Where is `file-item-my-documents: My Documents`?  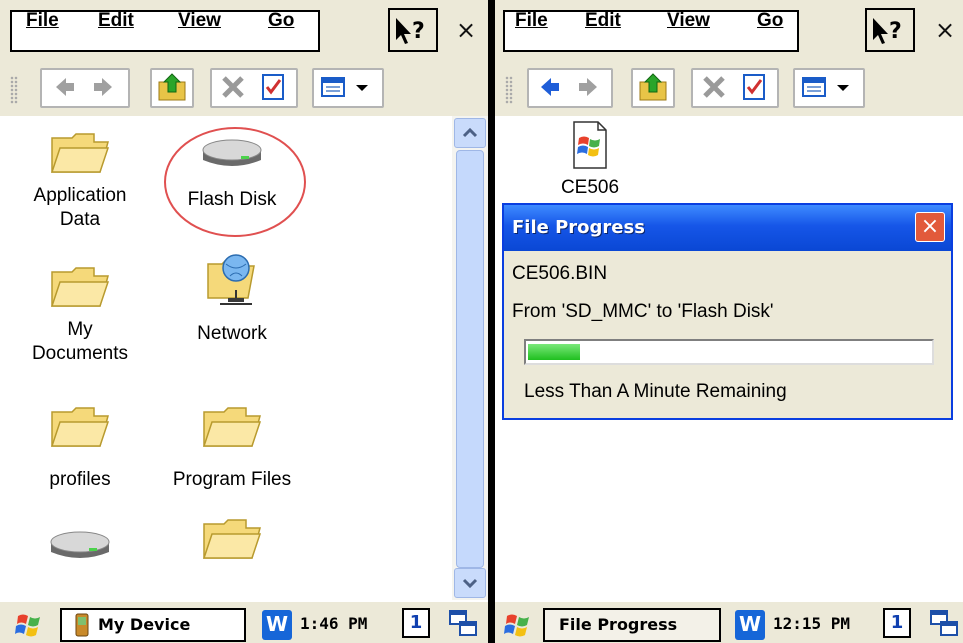 file-item-my-documents: My Documents is located at coordinates (80, 315).